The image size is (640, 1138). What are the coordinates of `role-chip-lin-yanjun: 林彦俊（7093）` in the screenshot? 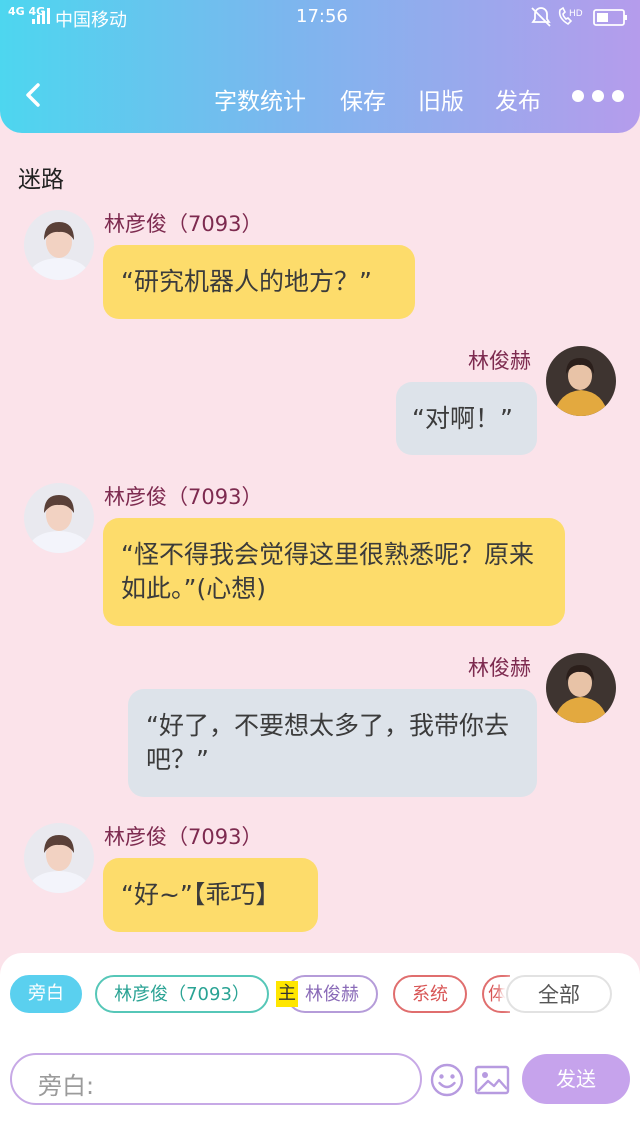 It's located at (182, 994).